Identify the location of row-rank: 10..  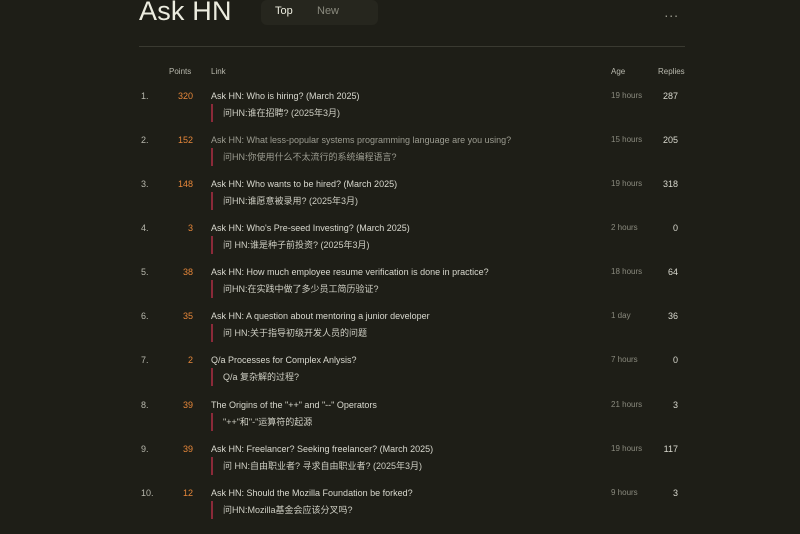
(147, 493).